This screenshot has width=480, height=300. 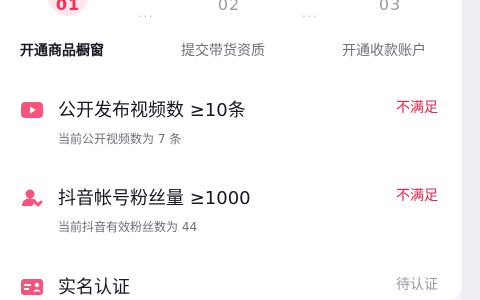 What do you see at coordinates (32, 198) in the screenshot?
I see `user-heart-icon` at bounding box center [32, 198].